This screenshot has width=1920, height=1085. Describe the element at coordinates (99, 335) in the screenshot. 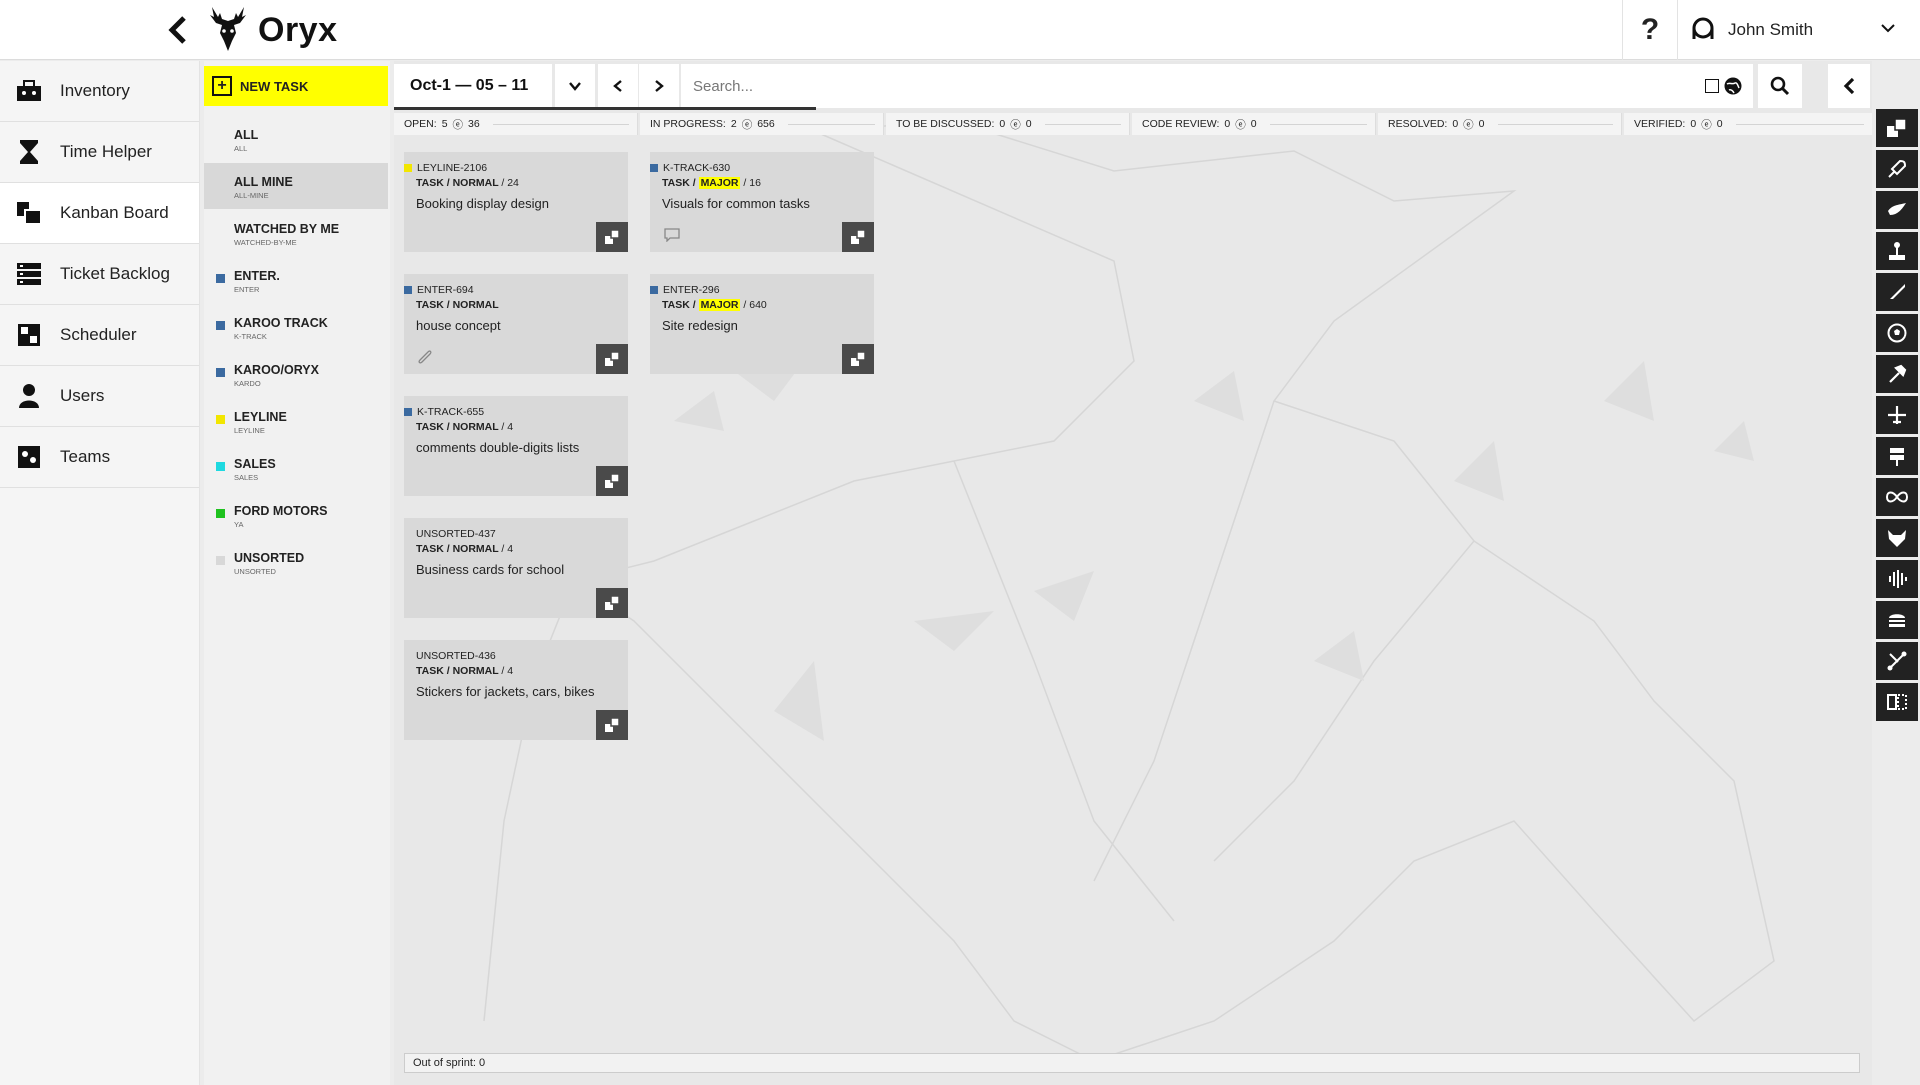

I see `nav-item-scheduler: Scheduler` at that location.